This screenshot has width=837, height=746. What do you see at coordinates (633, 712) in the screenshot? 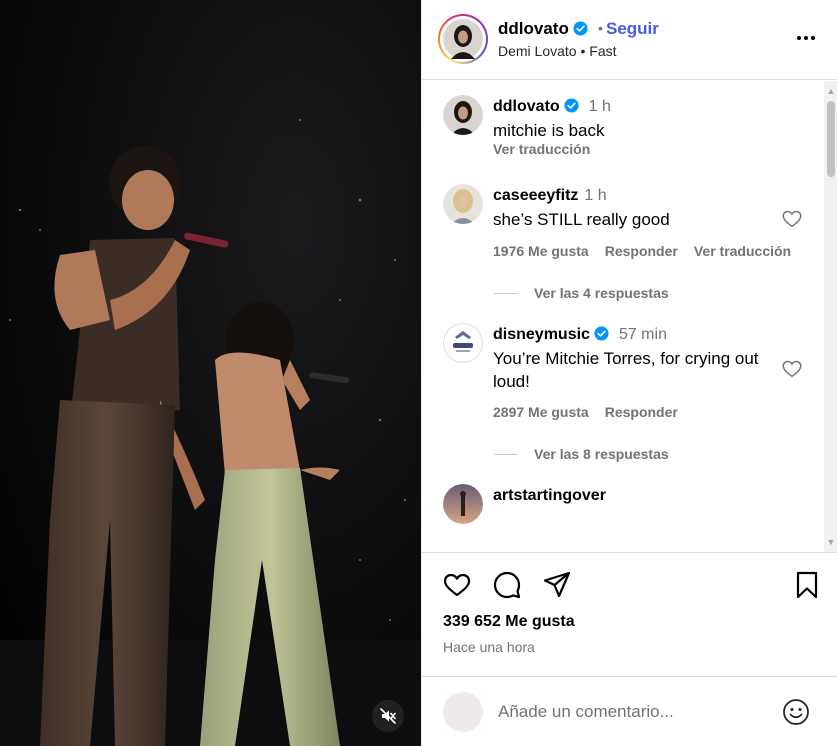
I see `comment-input` at bounding box center [633, 712].